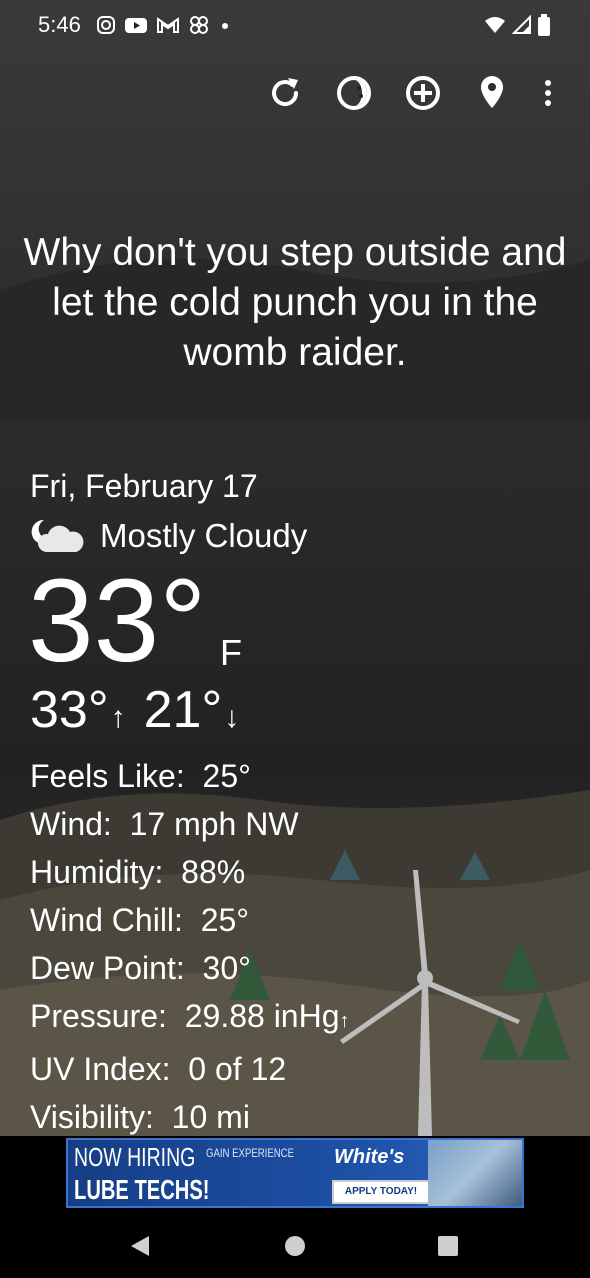 This screenshot has width=590, height=1278. Describe the element at coordinates (100, 1069) in the screenshot. I see `uv-index-label: UV Index:` at that location.